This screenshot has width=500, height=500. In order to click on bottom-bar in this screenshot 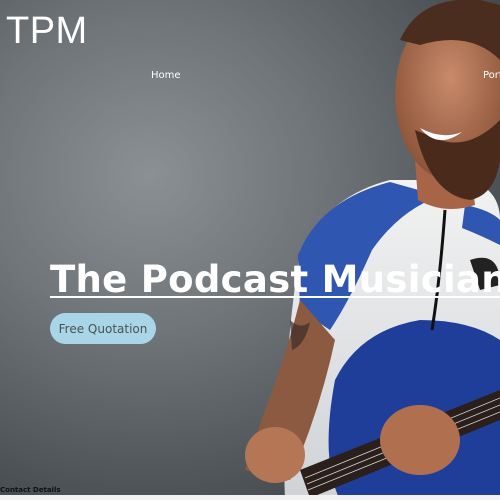, I will do `click(250, 497)`.